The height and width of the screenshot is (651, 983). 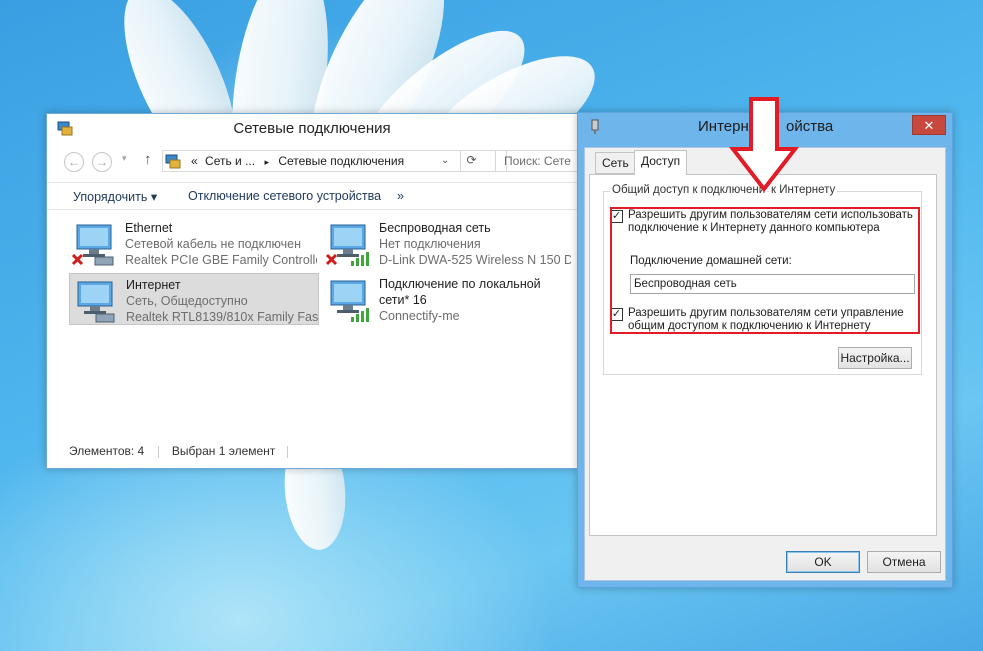 What do you see at coordinates (445, 161) in the screenshot?
I see `address-dropdown-icon: ⌄` at bounding box center [445, 161].